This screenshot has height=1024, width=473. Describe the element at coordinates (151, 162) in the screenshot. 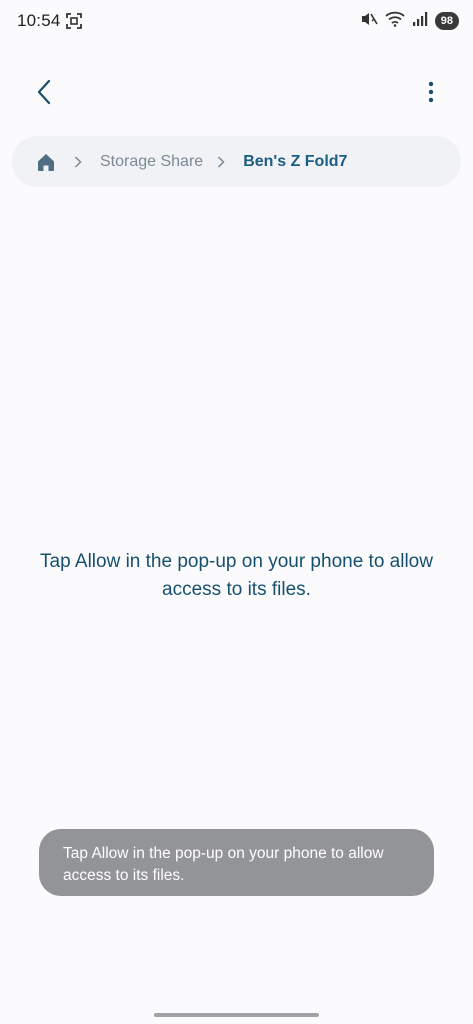

I see `breadcrumb-item-storage-share: Storage Share` at that location.